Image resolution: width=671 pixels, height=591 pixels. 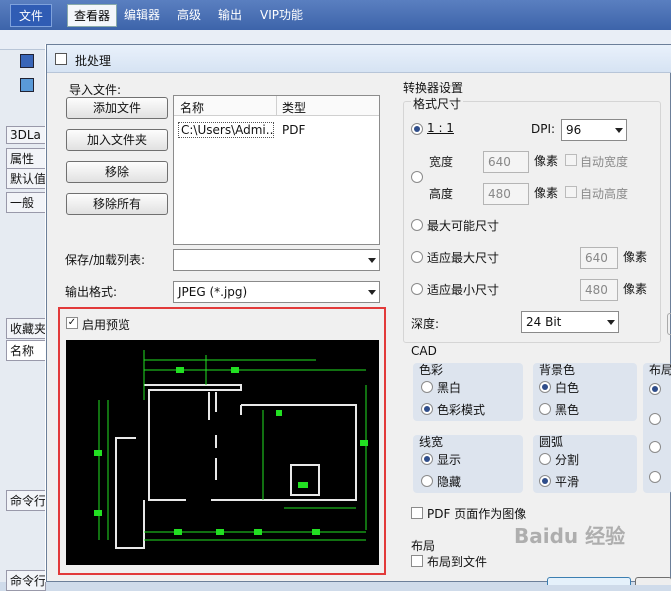 I want to click on bg-white-radio, so click(x=545, y=387).